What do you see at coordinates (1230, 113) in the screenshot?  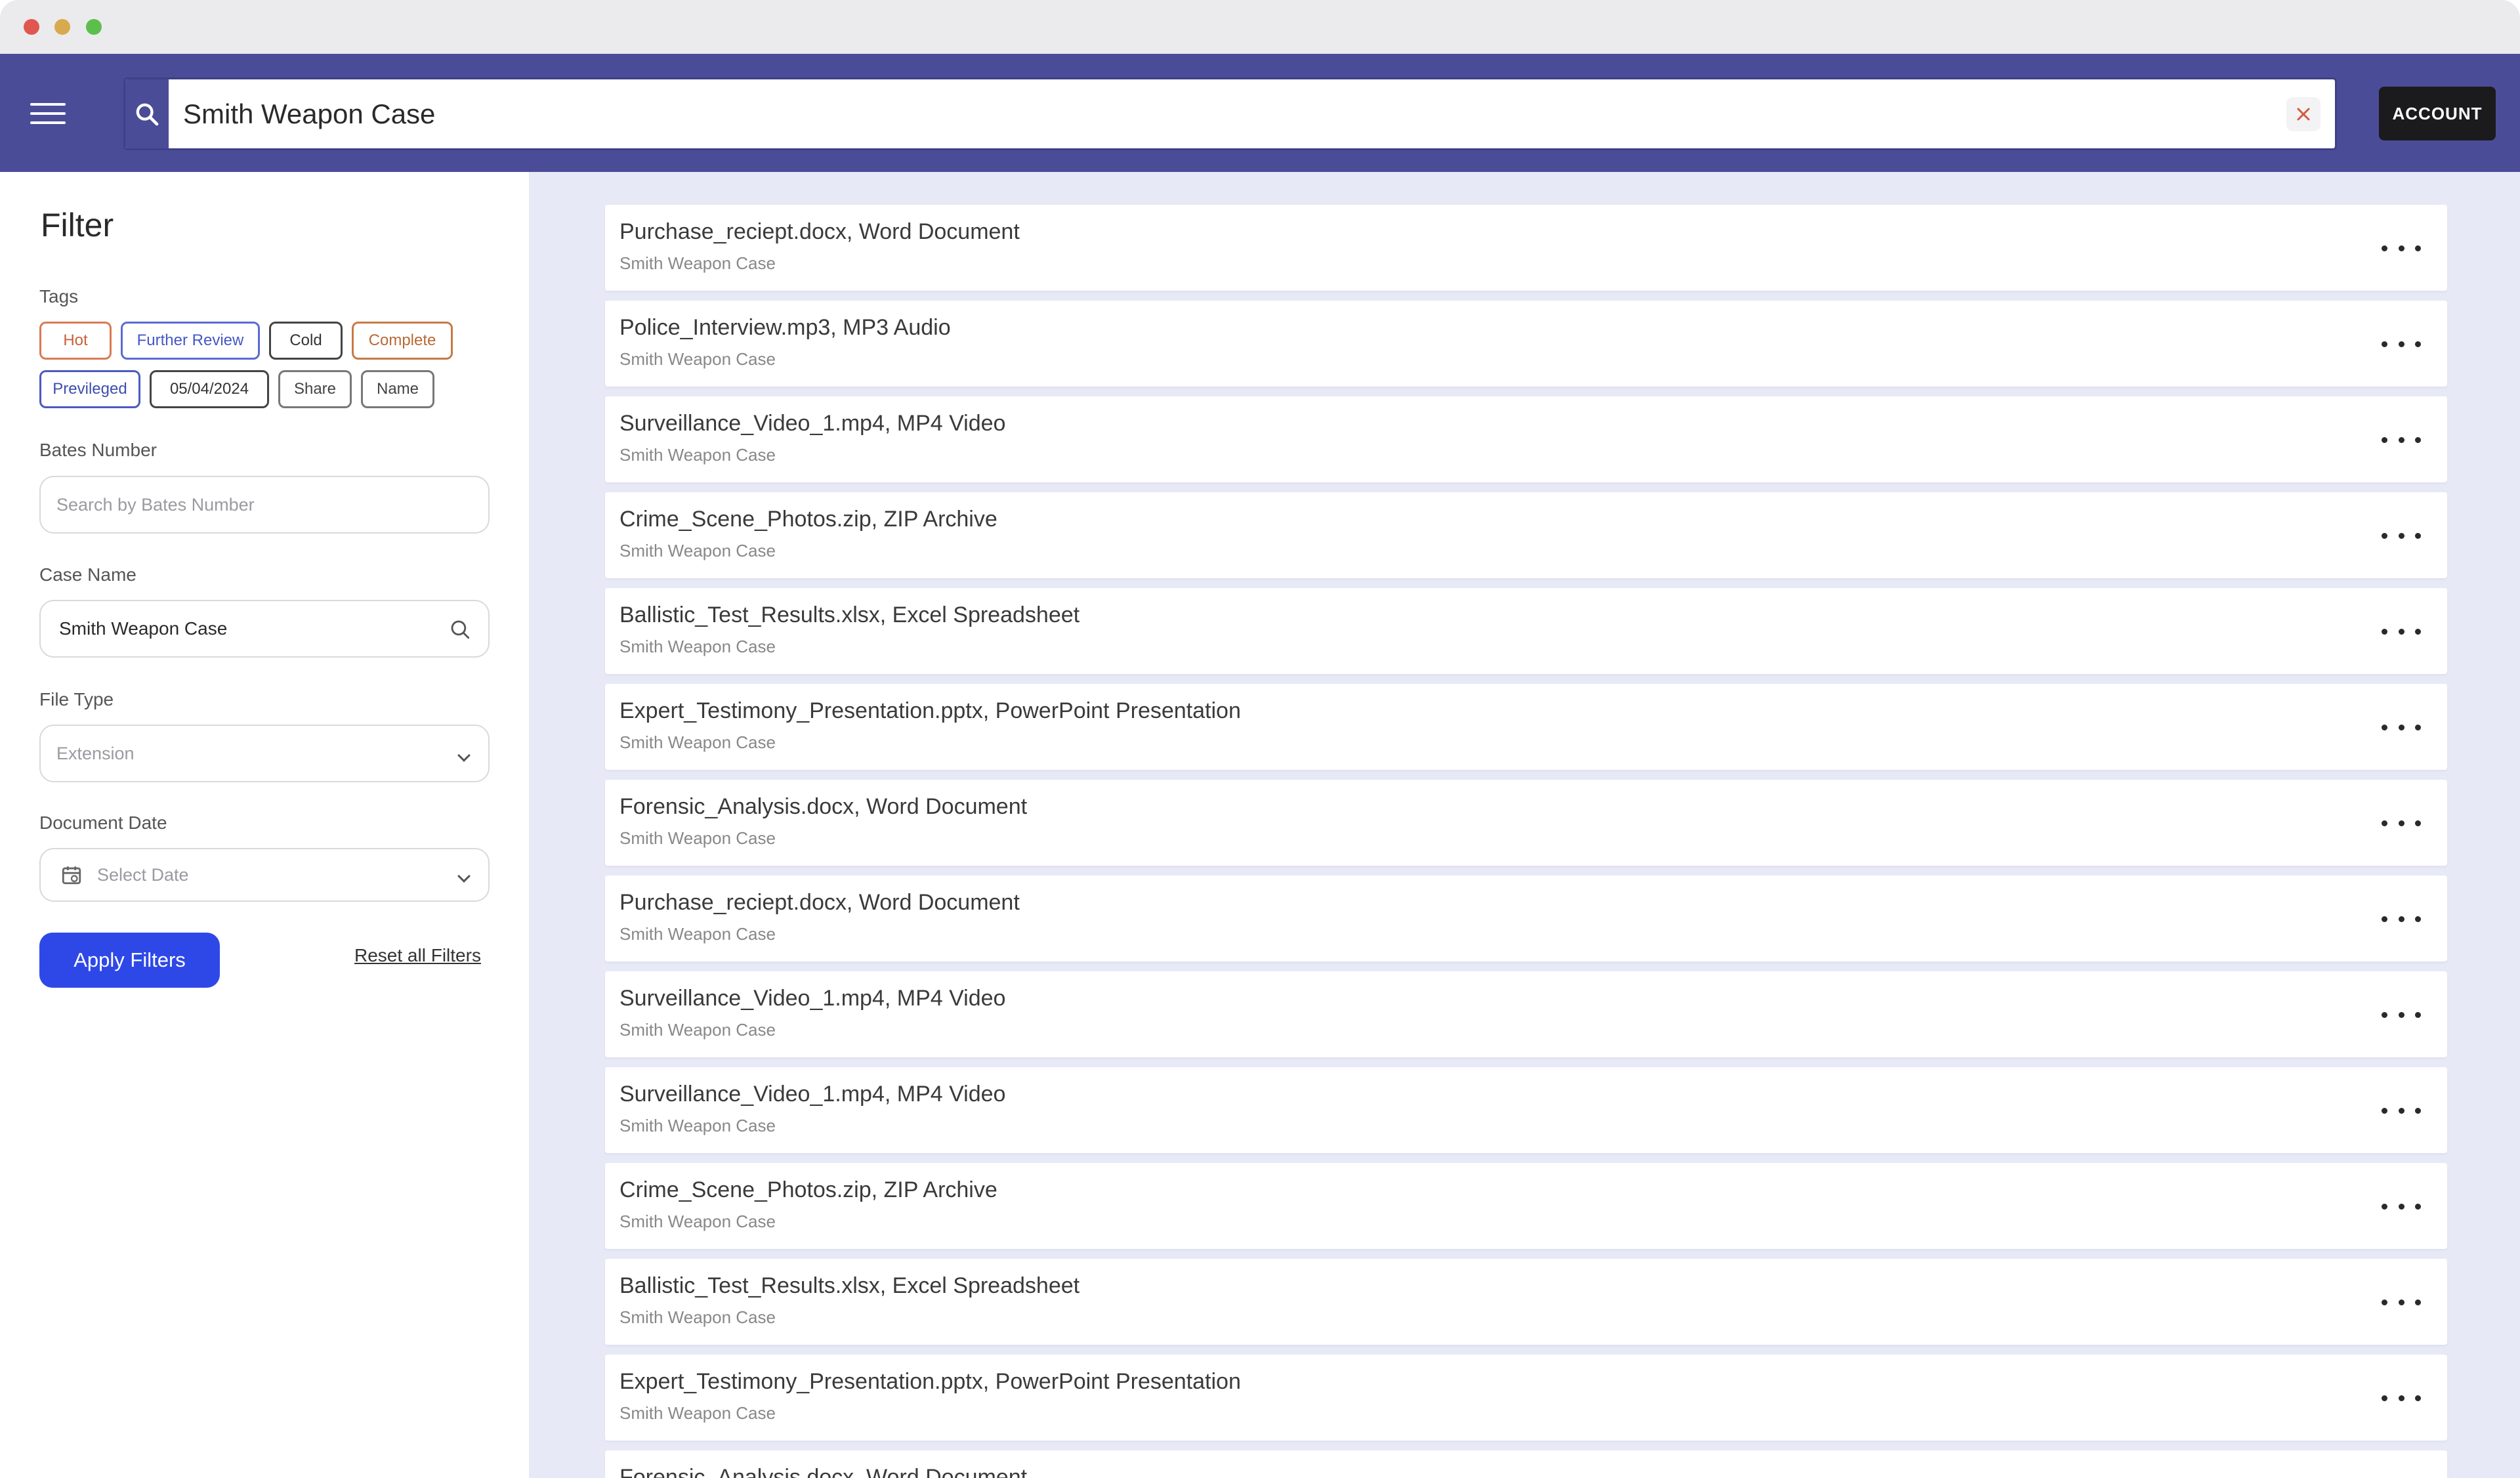 I see `global-search-bar: Smith Weapon Case` at bounding box center [1230, 113].